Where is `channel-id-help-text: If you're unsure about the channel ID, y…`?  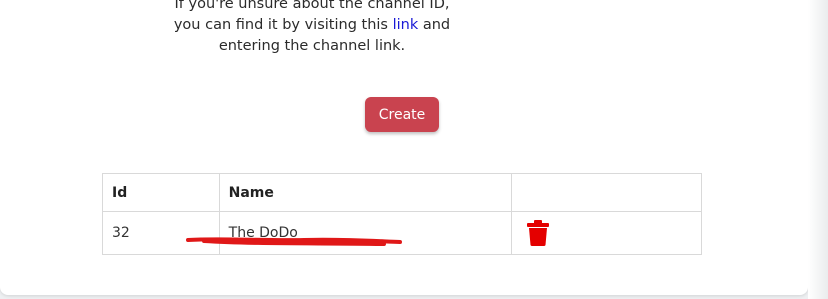
channel-id-help-text: If you're unsure about the channel ID, y… is located at coordinates (312, 28).